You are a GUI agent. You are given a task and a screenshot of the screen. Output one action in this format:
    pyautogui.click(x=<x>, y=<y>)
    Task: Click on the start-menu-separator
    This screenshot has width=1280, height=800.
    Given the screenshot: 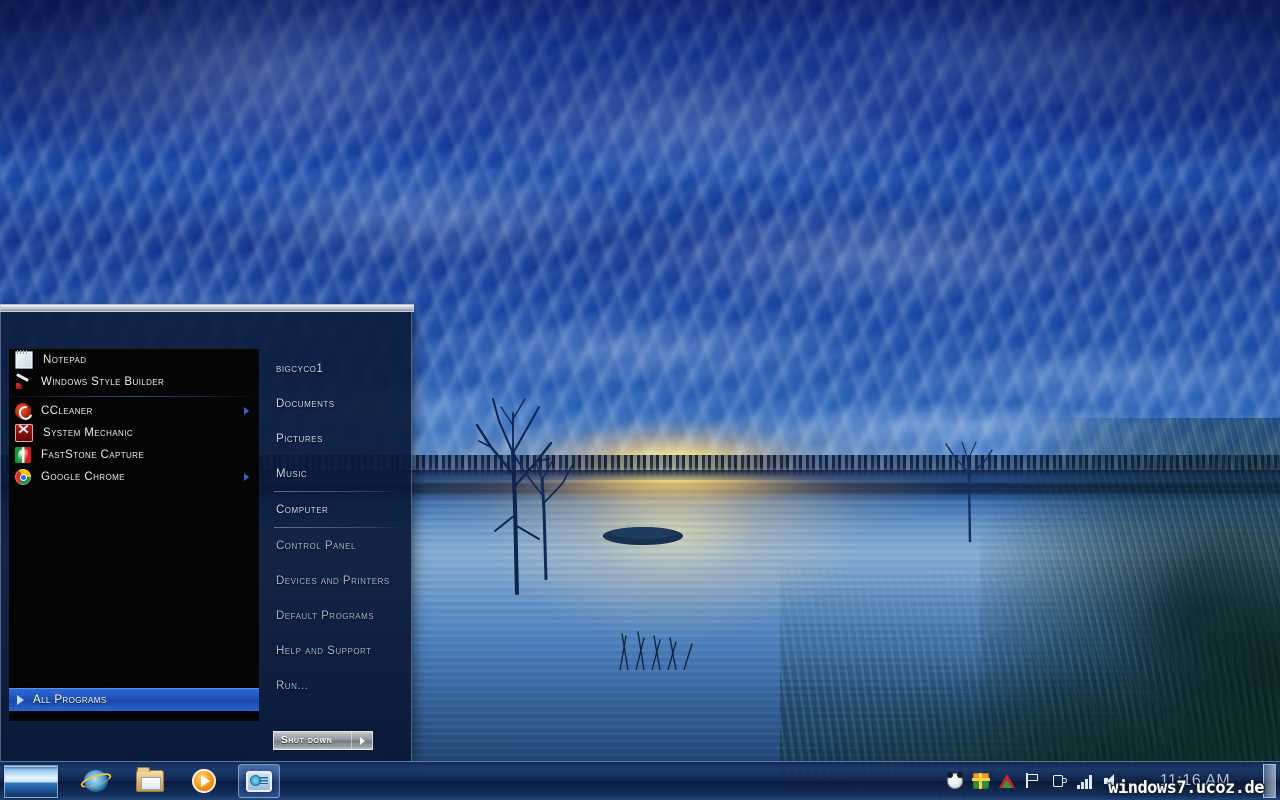 What is the action you would take?
    pyautogui.click(x=133, y=396)
    